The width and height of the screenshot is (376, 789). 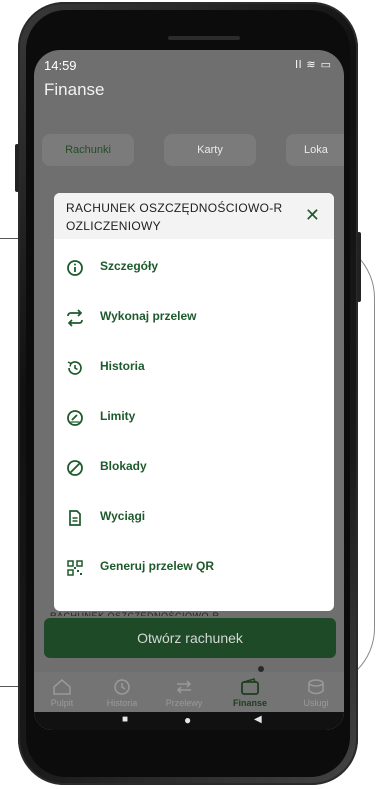 I want to click on menu-item-limity: Limity, so click(x=194, y=418).